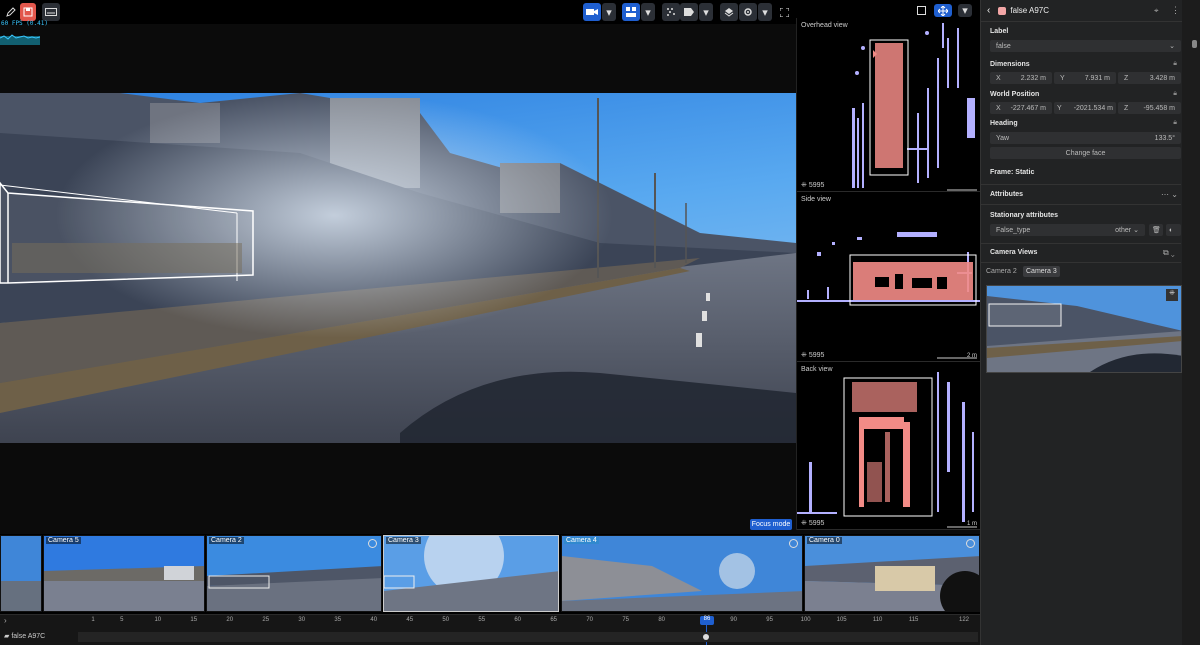 Image resolution: width=1200 pixels, height=645 pixels. Describe the element at coordinates (1123, 230) in the screenshot. I see `false-type-value: other` at that location.